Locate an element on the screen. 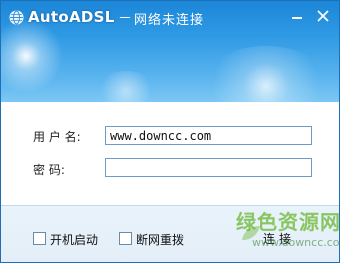 The width and height of the screenshot is (340, 263). password-input is located at coordinates (208, 167).